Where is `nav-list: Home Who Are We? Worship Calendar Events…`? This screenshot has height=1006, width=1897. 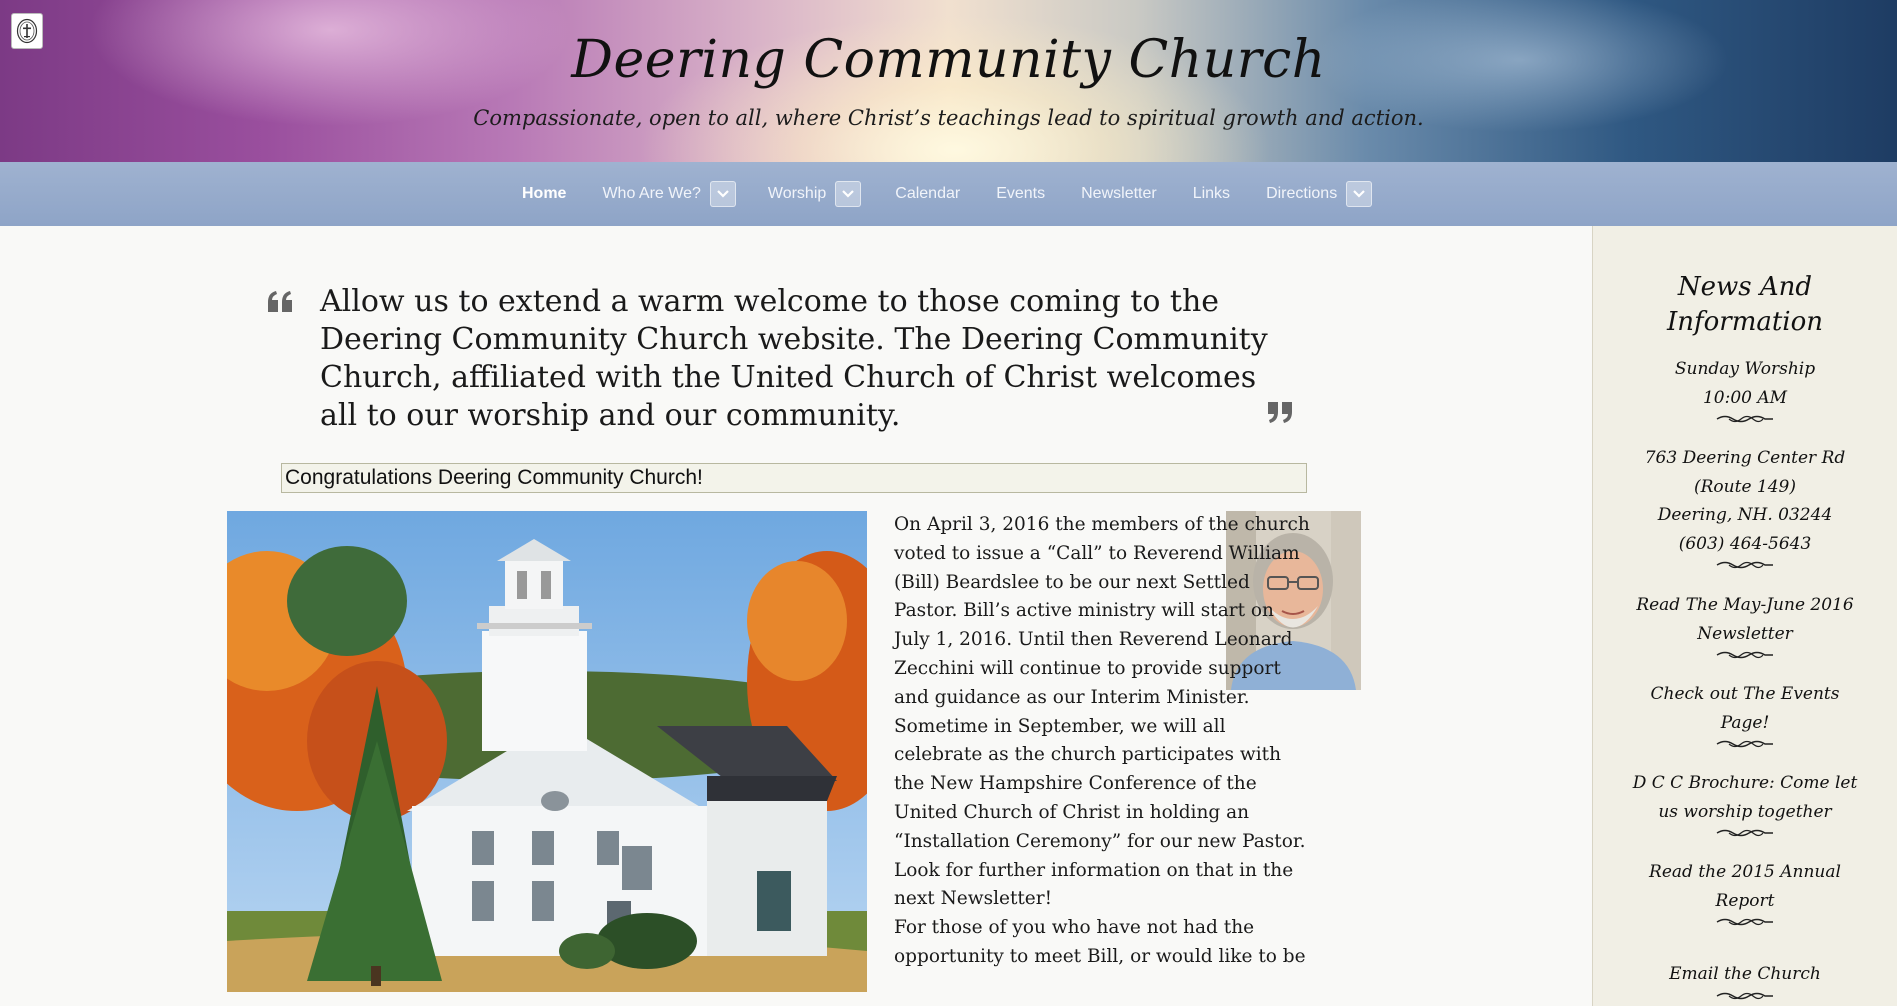
nav-list: Home Who Are We? Worship Calendar Events… is located at coordinates (947, 194).